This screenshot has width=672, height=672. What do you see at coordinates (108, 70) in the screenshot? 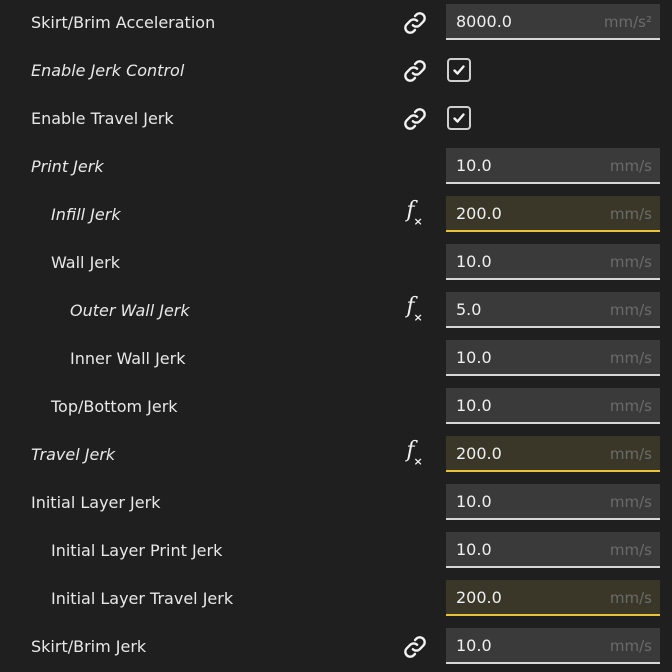
I see `setting-label: Enable Jerk Control` at bounding box center [108, 70].